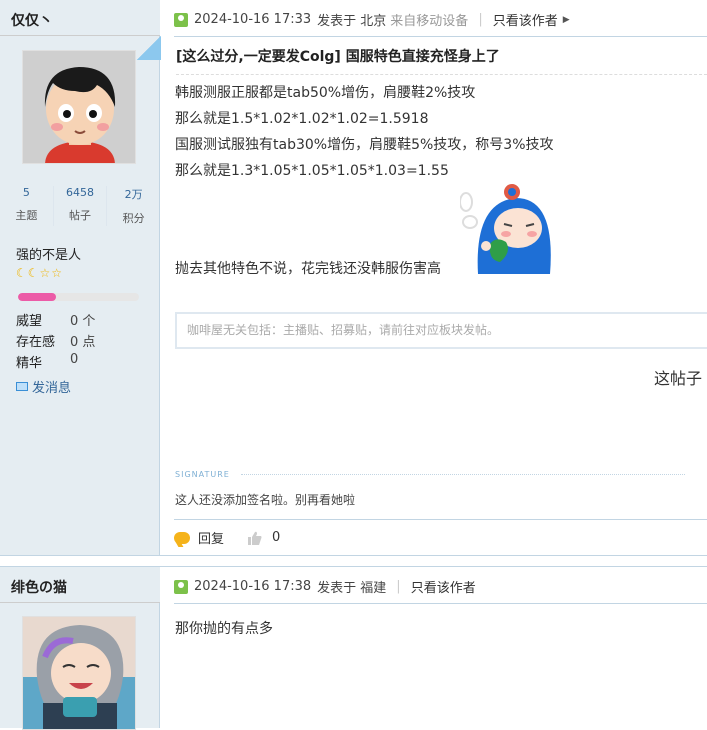  What do you see at coordinates (566, 20) in the screenshot?
I see `triangle-right-icon: ▶` at bounding box center [566, 20].